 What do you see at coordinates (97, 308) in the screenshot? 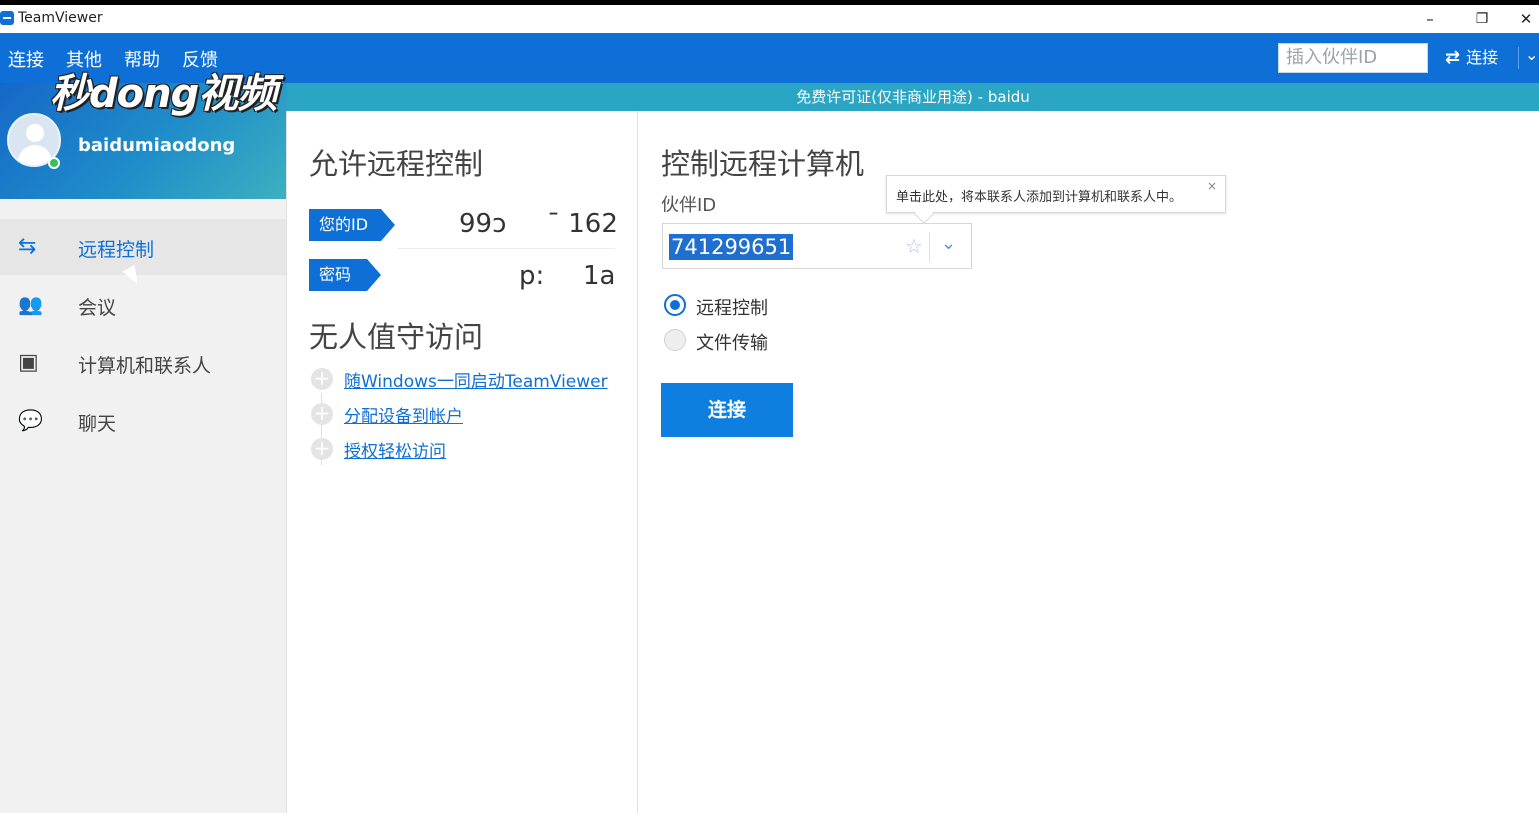
I see `sidebar-item-label: 会议` at bounding box center [97, 308].